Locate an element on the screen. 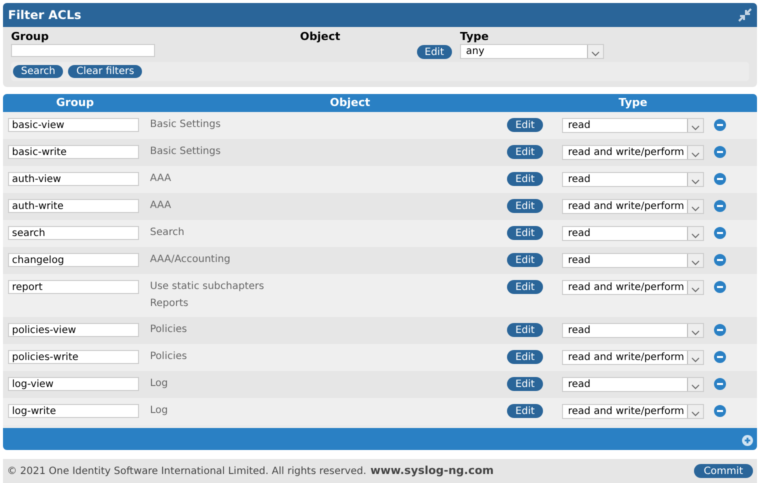  group-label: Group is located at coordinates (30, 36).